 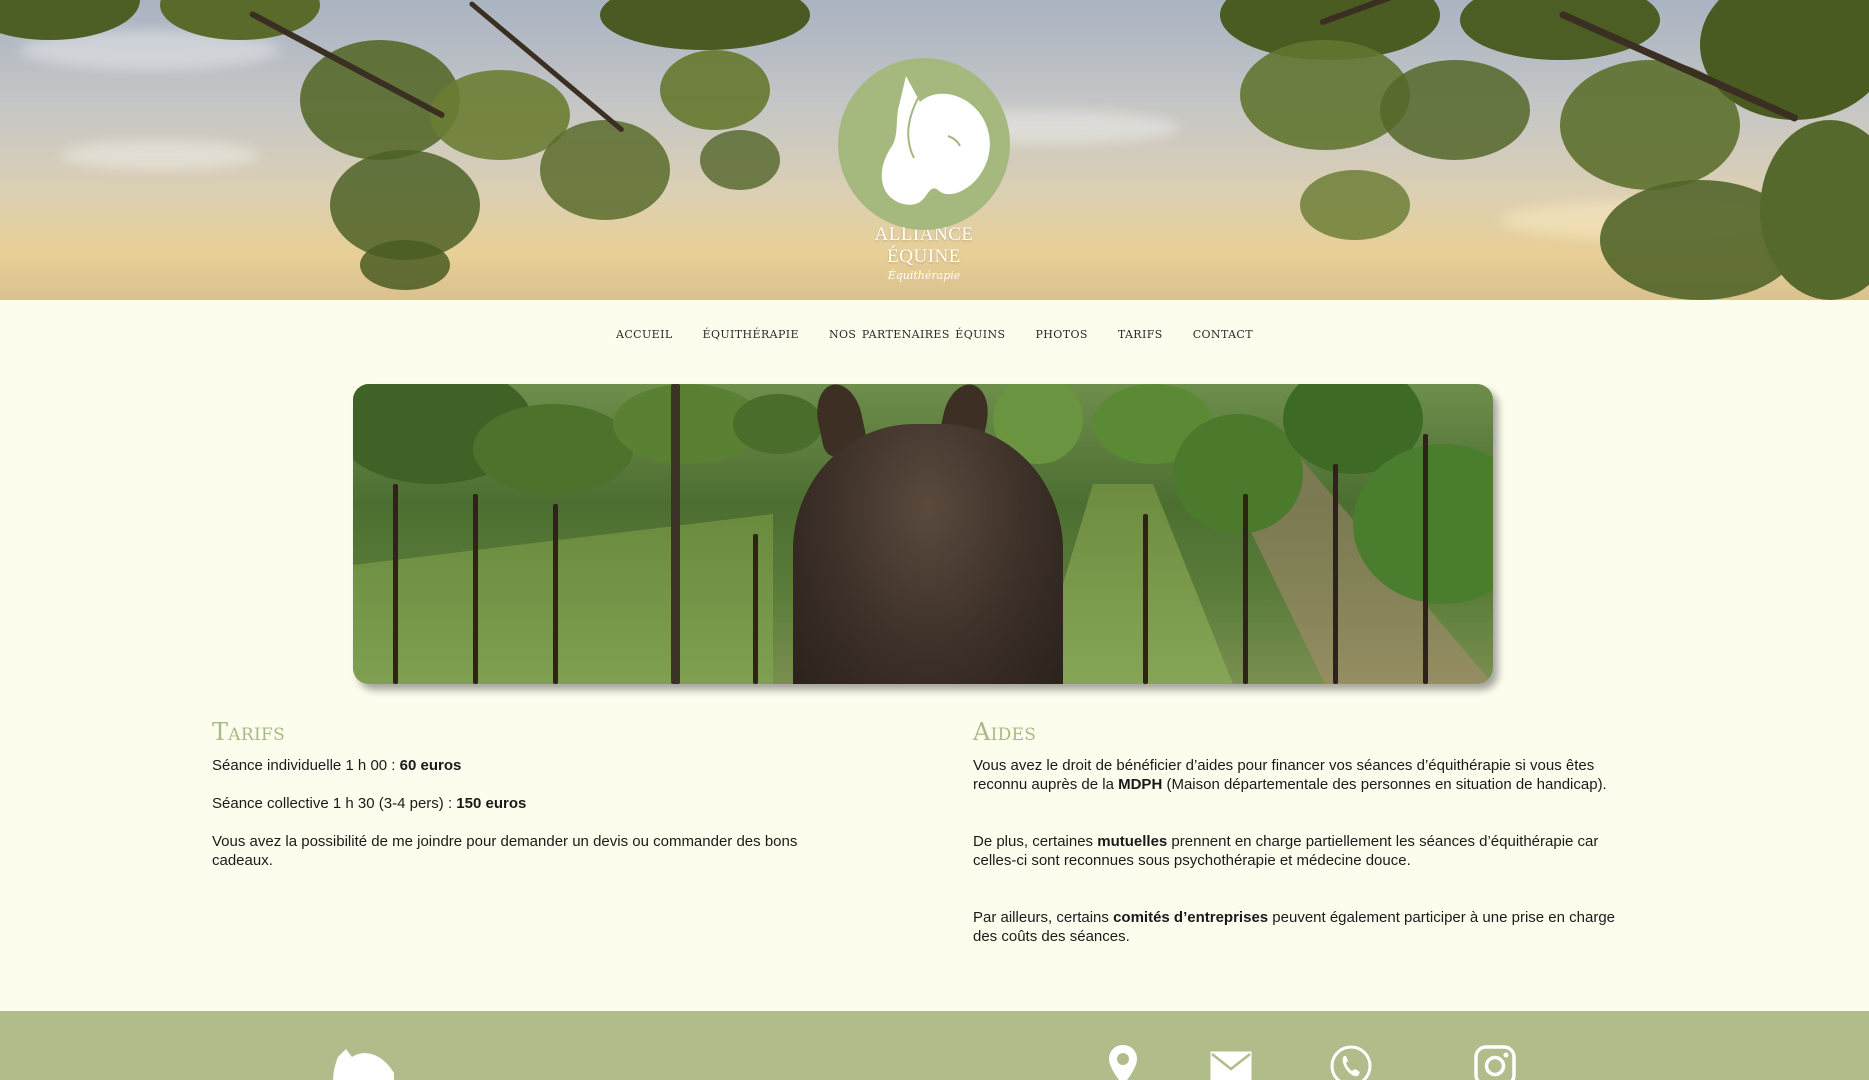 I want to click on nav-item-accueil: ACCUEIL, so click(x=644, y=332).